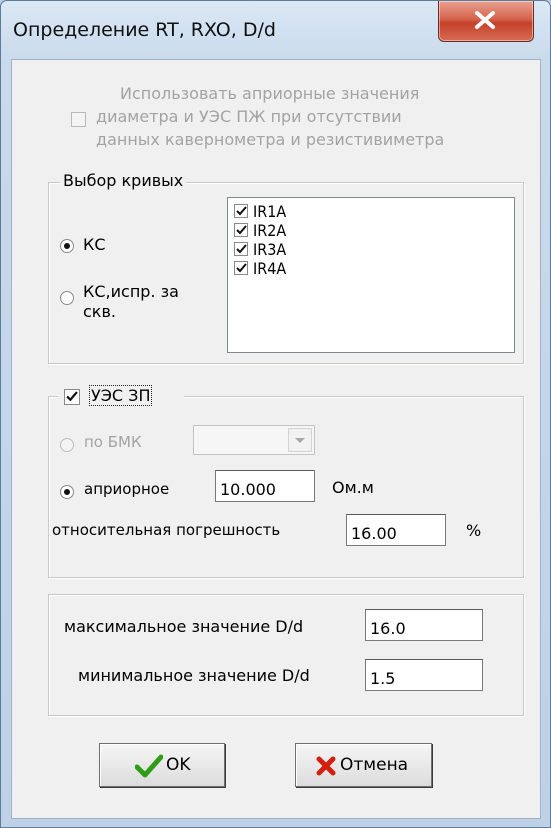  Describe the element at coordinates (184, 626) in the screenshot. I see `dd-max-label: максимальное значение D/d` at that location.